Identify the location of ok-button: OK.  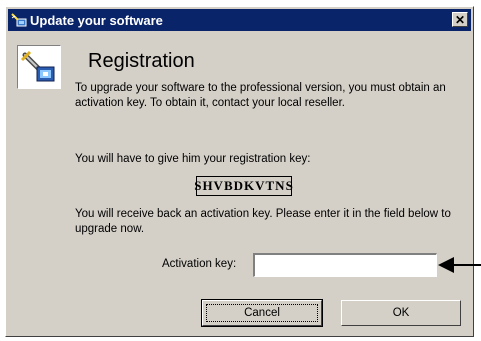
(401, 313).